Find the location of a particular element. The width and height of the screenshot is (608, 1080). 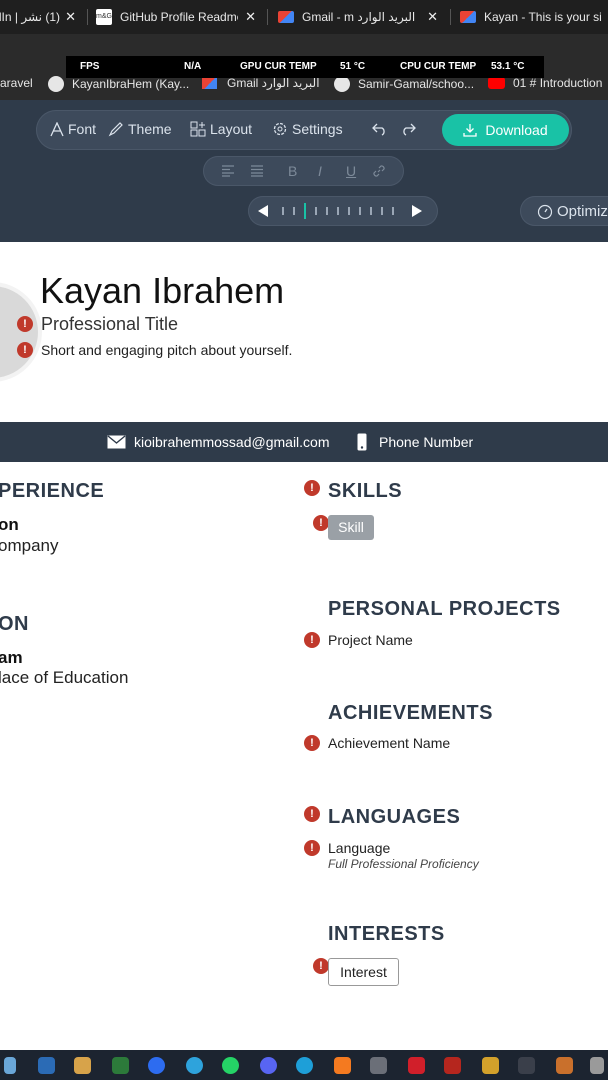

file-explorer-icon is located at coordinates (46, 1065).